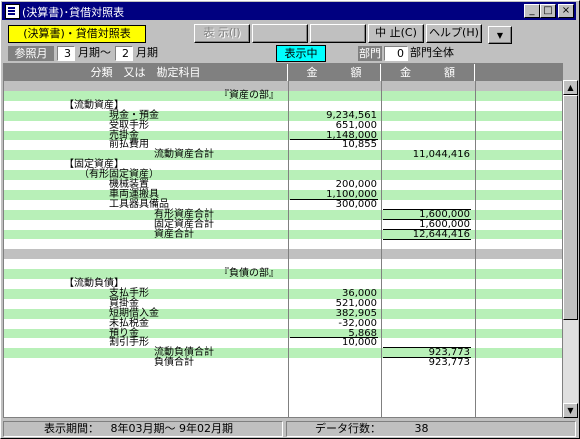 This screenshot has width=580, height=439. What do you see at coordinates (249, 274) in the screenshot?
I see `account-label: 『負債の部』` at bounding box center [249, 274].